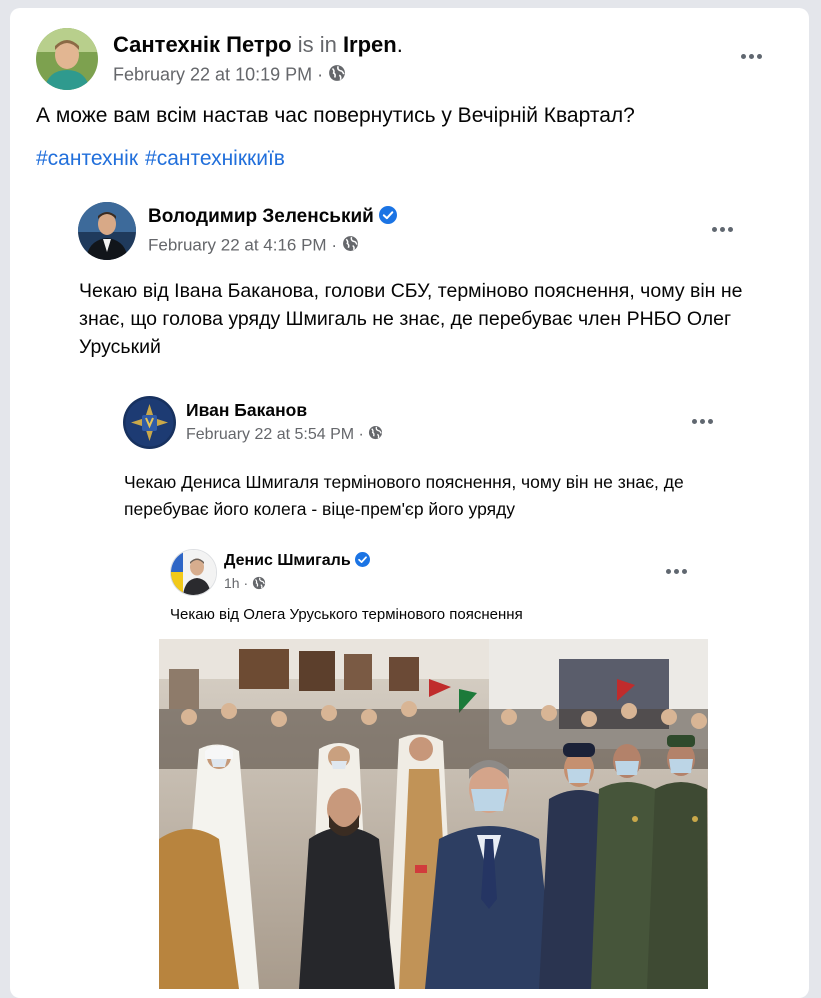 This screenshot has height=998, width=821. I want to click on hashtag-link: #сантехнік, so click(87, 158).